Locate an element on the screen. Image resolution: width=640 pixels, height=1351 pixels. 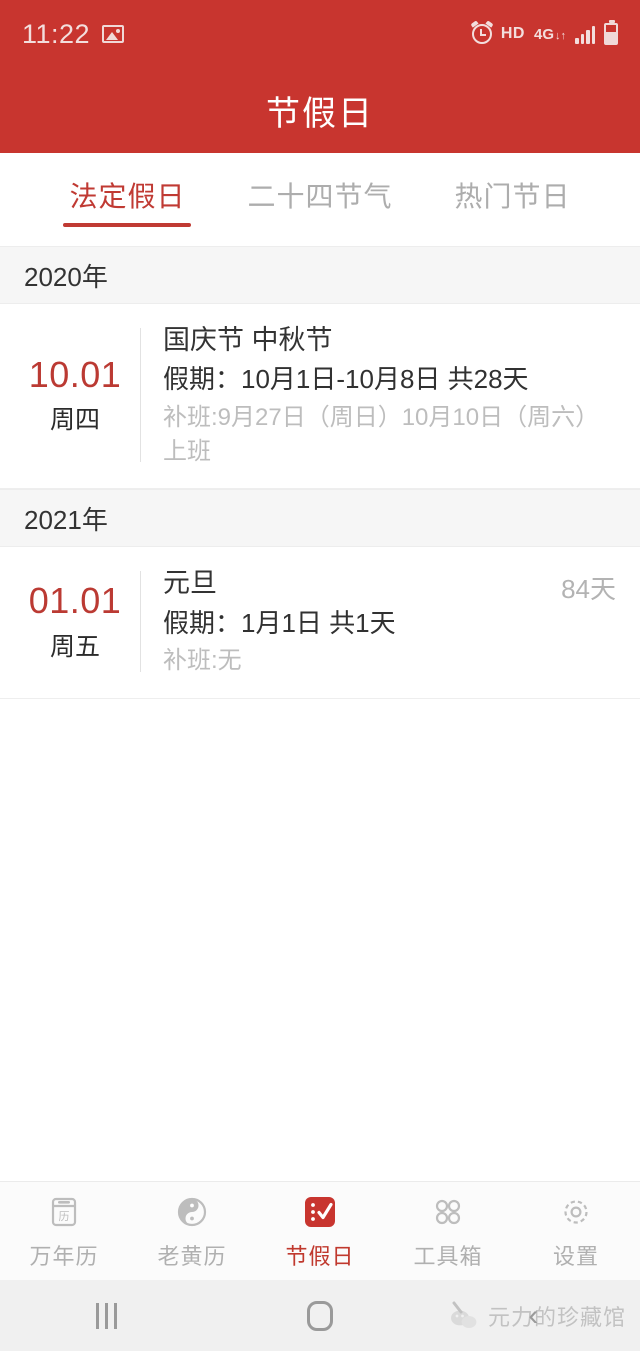
row-makeup-workdays: 补班:无 is located at coordinates (202, 661).